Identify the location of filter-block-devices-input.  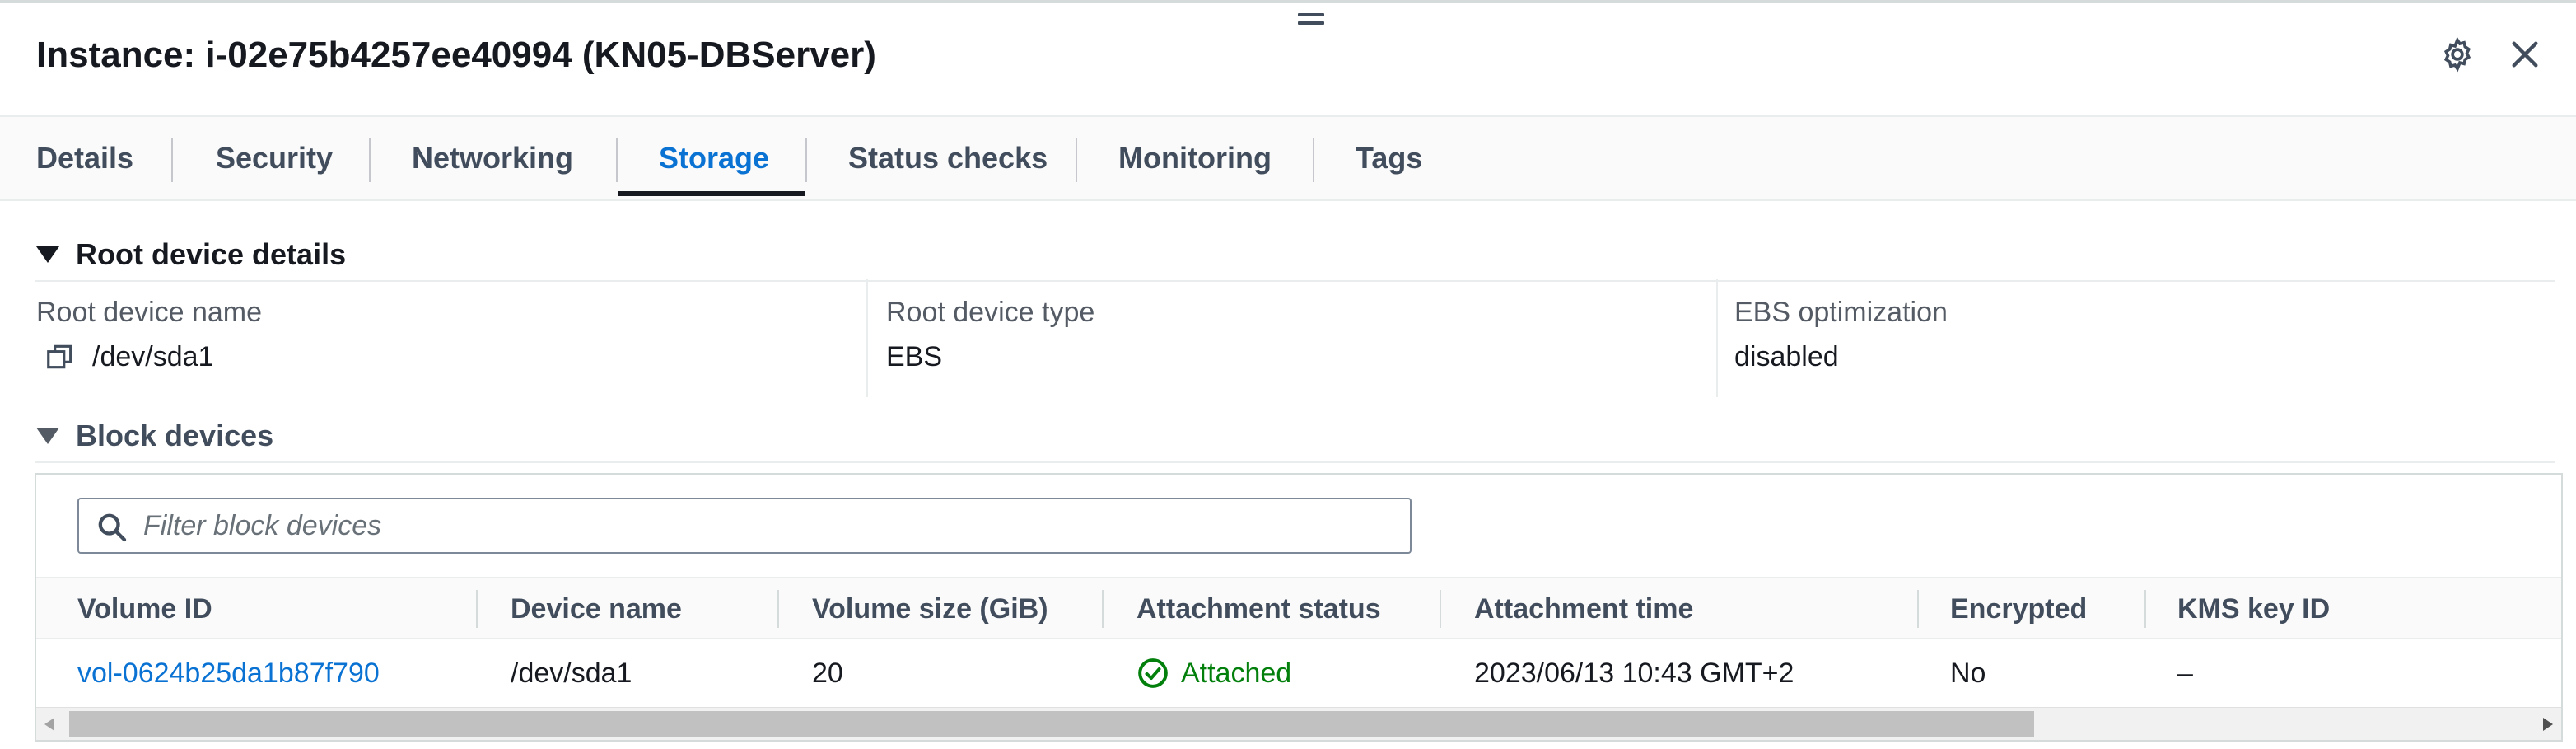
(769, 526).